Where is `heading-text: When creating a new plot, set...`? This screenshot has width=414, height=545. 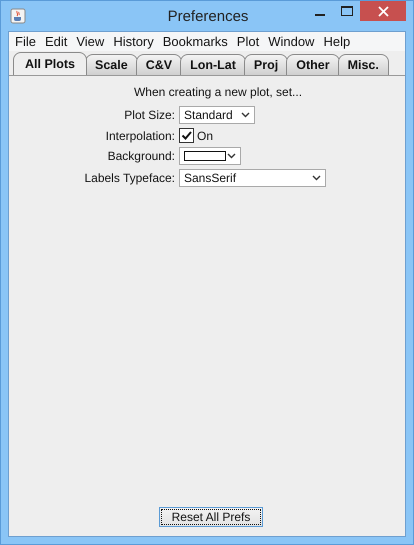
heading-text: When creating a new plot, set... is located at coordinates (218, 92).